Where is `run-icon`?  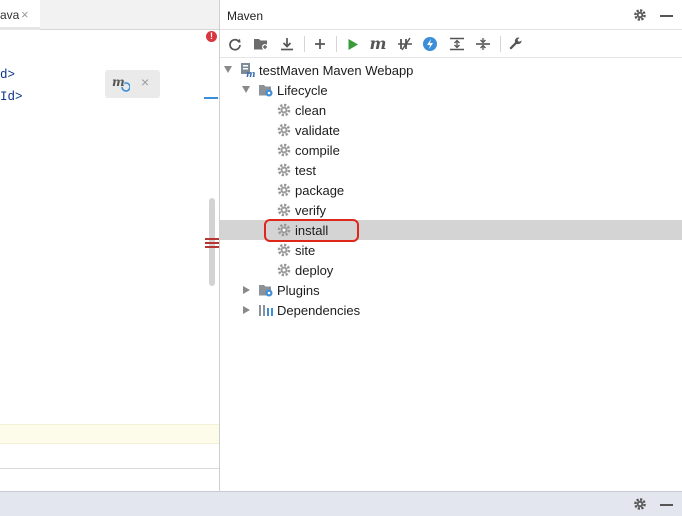 run-icon is located at coordinates (353, 44).